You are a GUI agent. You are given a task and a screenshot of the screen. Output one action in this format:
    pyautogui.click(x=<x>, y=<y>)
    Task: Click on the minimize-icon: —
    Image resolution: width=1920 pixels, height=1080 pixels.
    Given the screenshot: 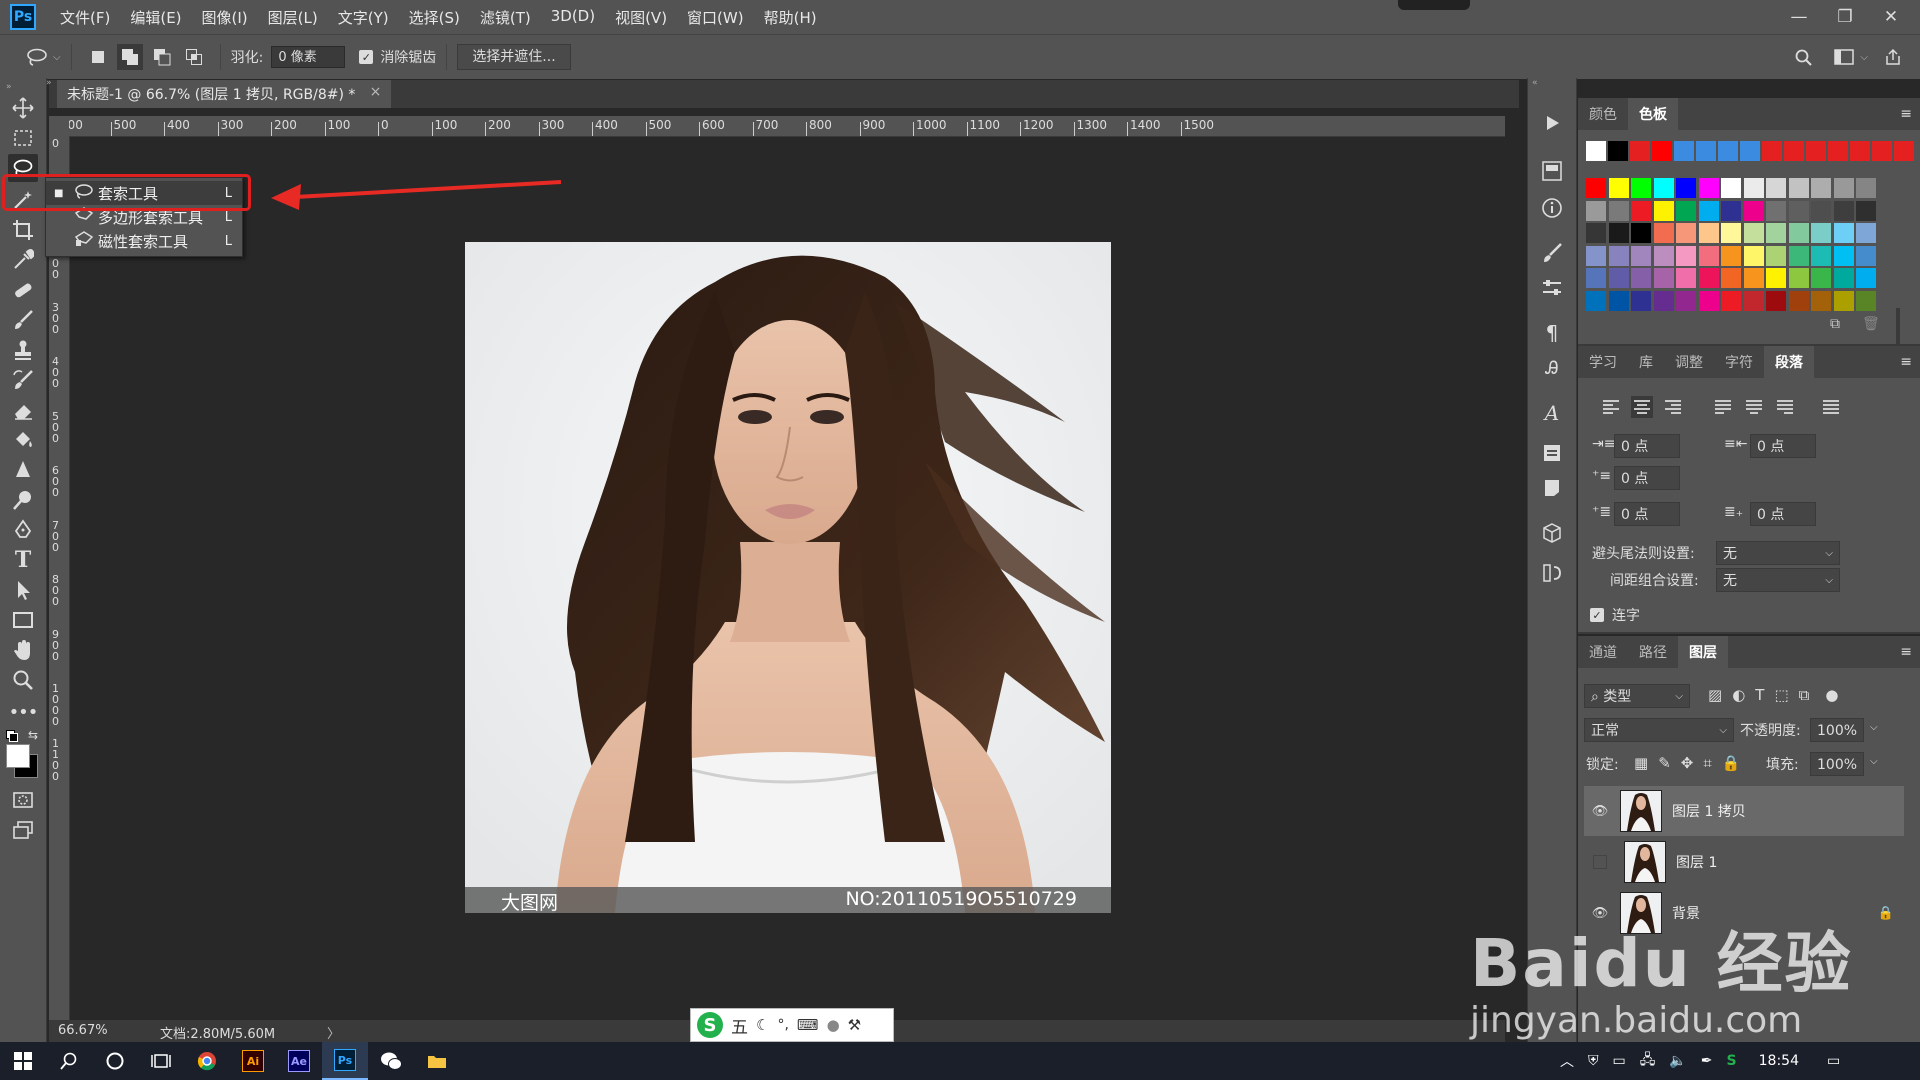 What is the action you would take?
    pyautogui.click(x=1799, y=17)
    